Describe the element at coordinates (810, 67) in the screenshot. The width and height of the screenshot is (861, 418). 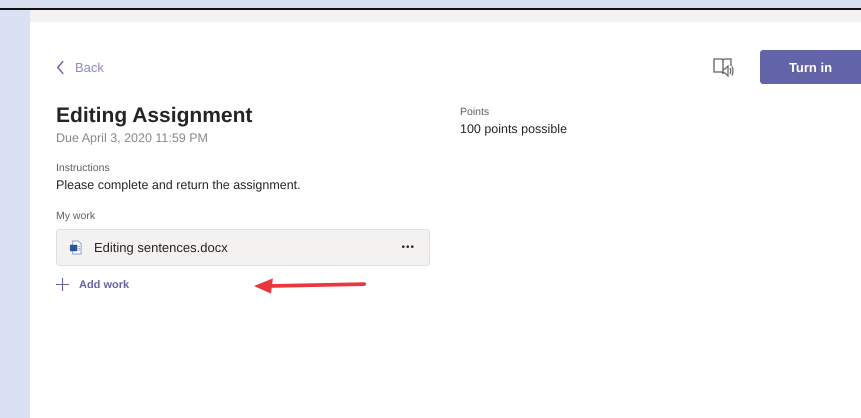
I see `turn-in-button: Turn in` at that location.